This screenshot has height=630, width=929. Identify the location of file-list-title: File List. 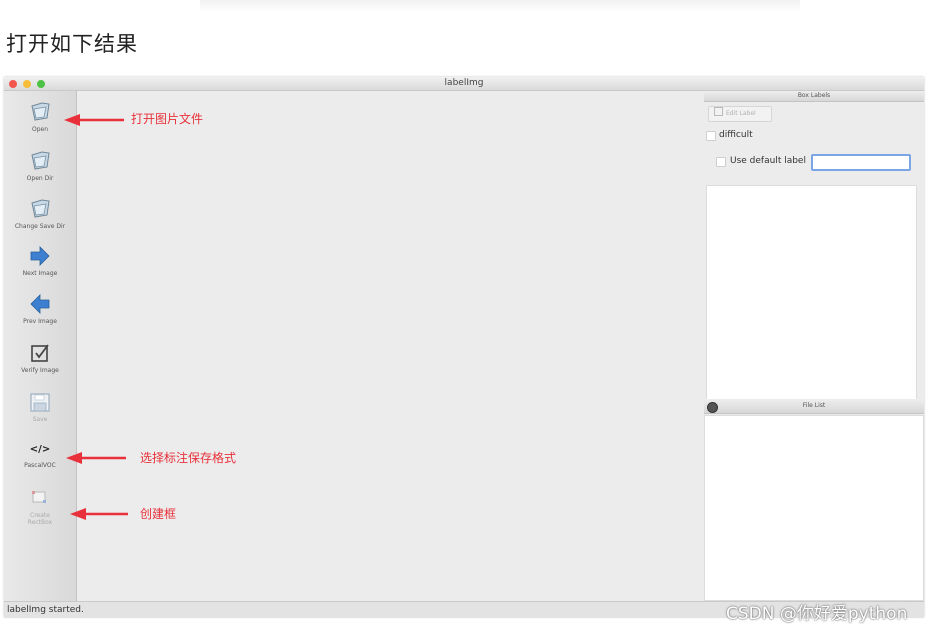
(814, 406).